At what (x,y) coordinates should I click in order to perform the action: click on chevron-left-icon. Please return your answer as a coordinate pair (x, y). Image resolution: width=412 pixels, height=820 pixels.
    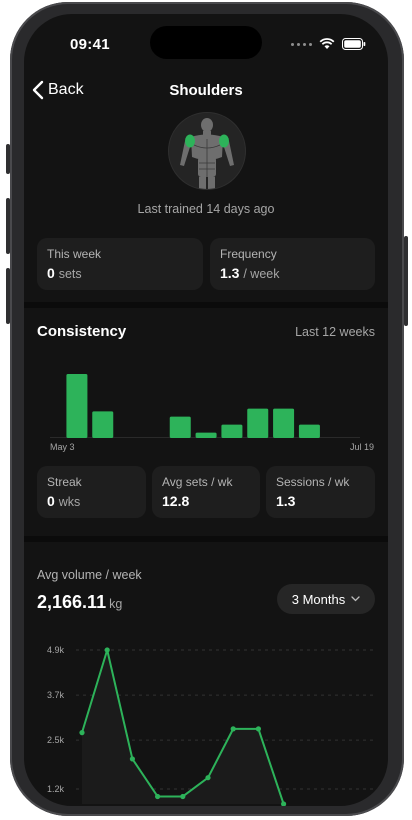
    Looking at the image, I should click on (38, 90).